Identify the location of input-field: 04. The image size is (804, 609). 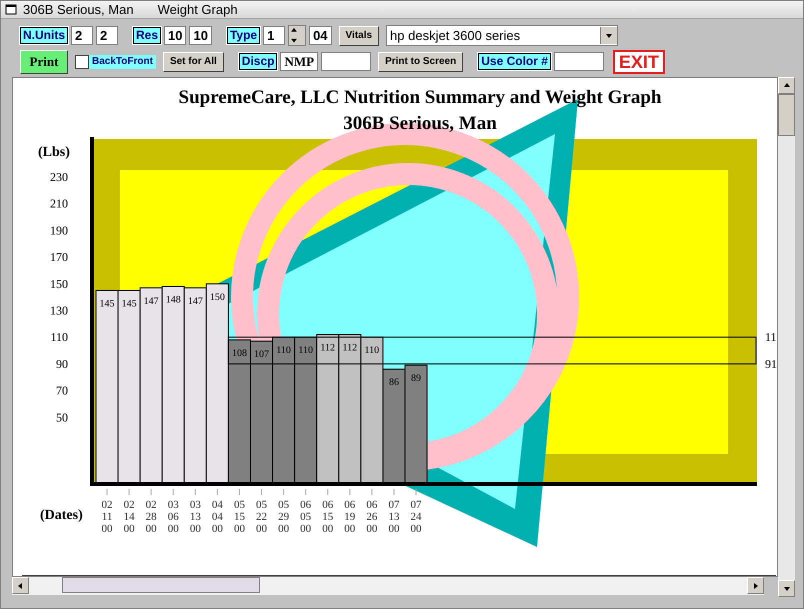
(320, 35).